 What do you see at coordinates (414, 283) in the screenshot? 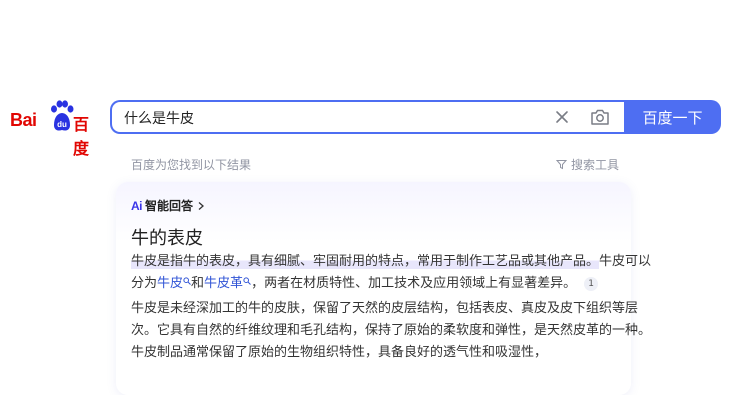
I see `text-span: ，两者在材质特性、加工技术及应用领域上有显著差异。` at bounding box center [414, 283].